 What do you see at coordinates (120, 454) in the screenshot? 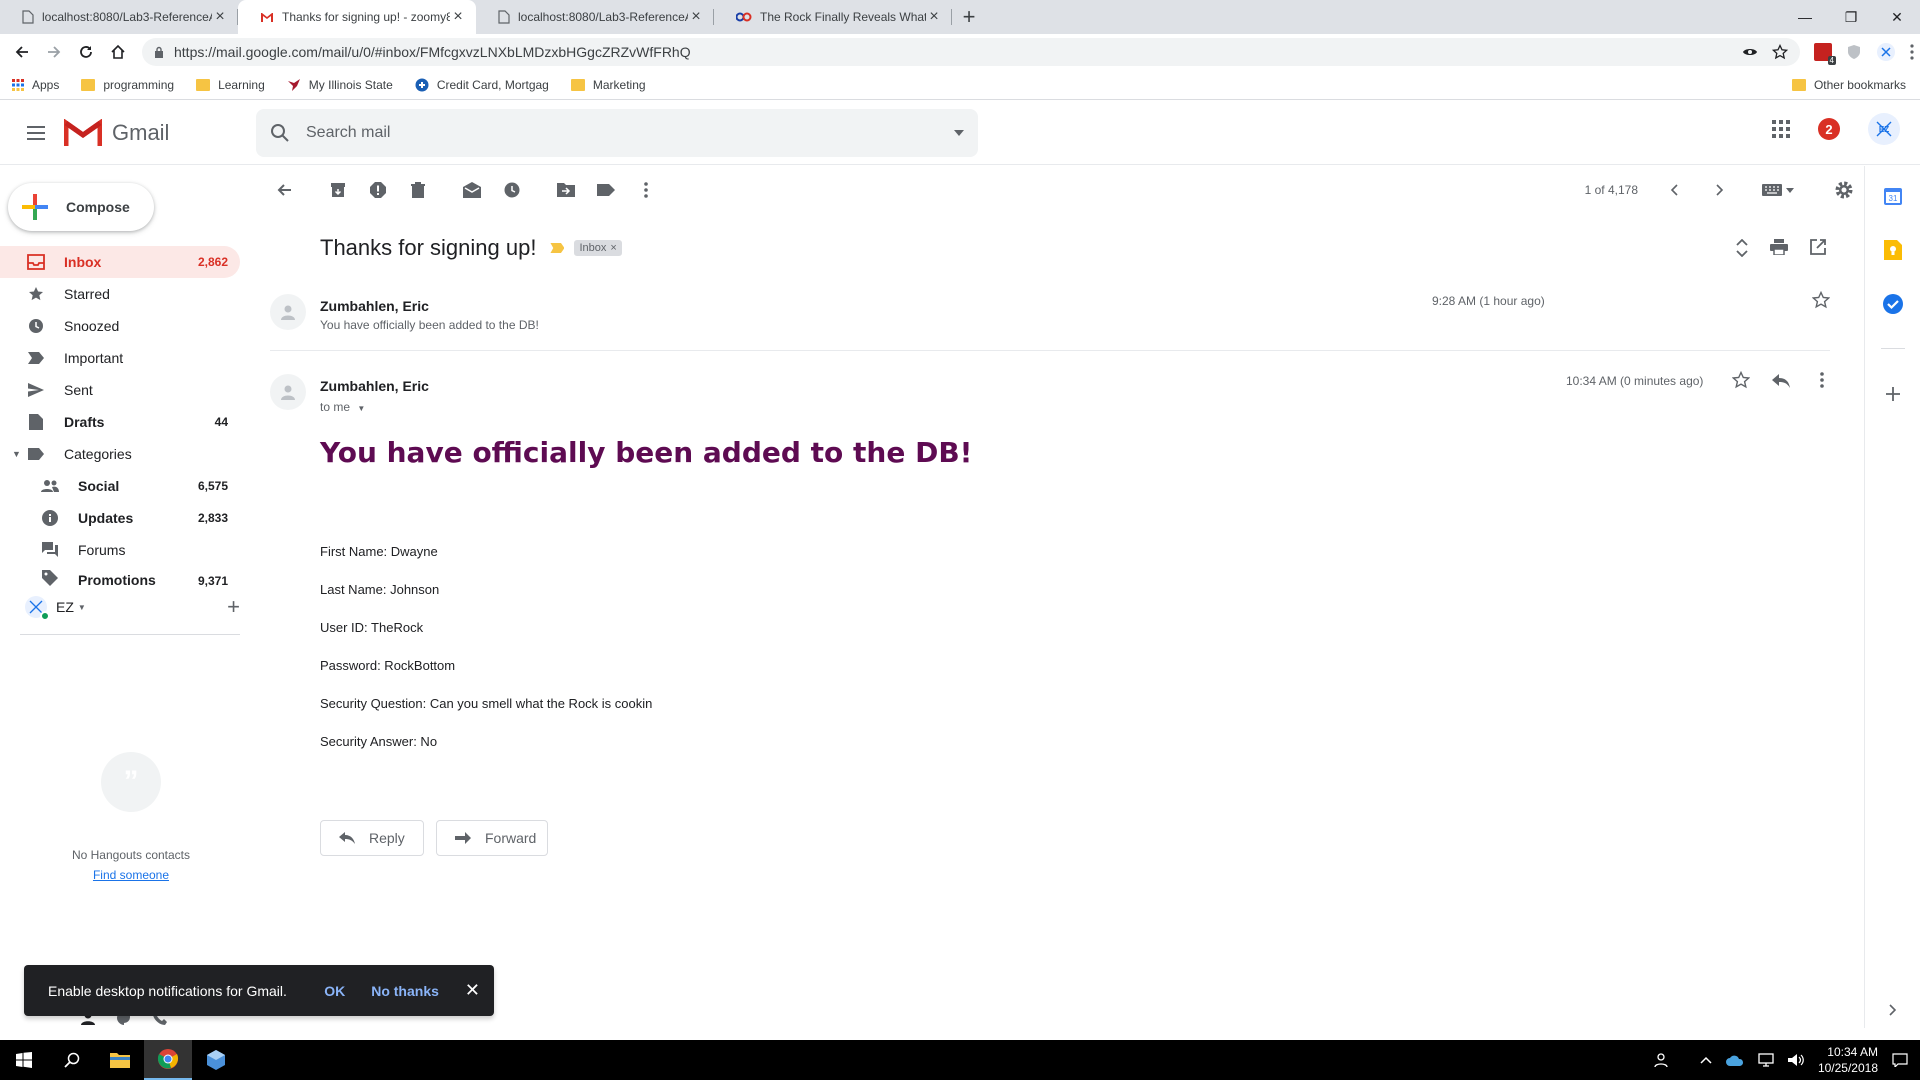
I see `nav-categories: ▼ Categories` at bounding box center [120, 454].